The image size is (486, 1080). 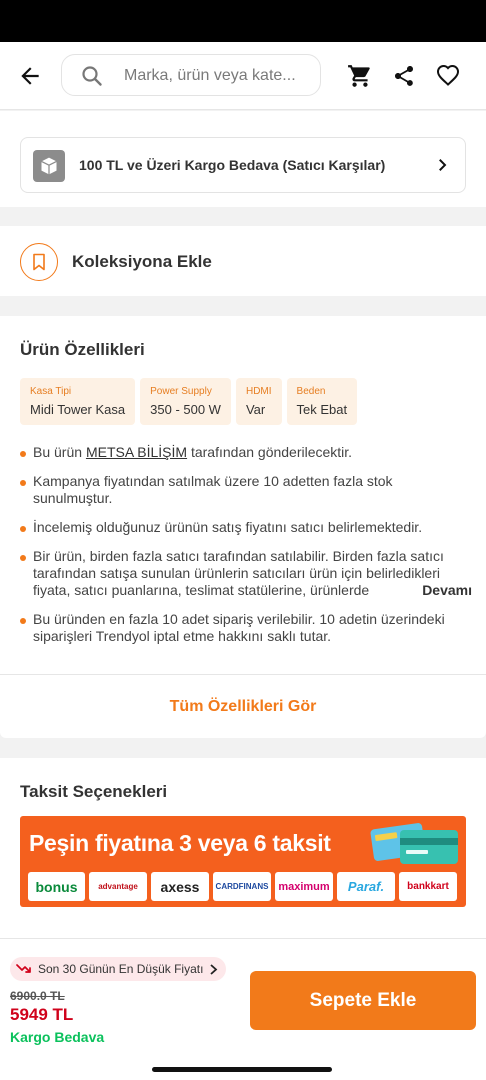 I want to click on add-to-cart-button: Sepete Ekle, so click(x=363, y=1000).